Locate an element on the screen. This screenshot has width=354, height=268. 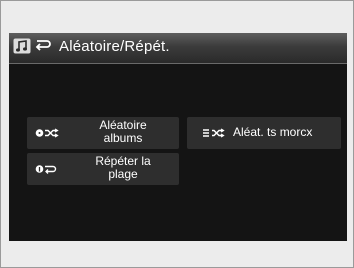
shuffle-all-tracks-label: Aléat. ts morcx is located at coordinates (273, 132).